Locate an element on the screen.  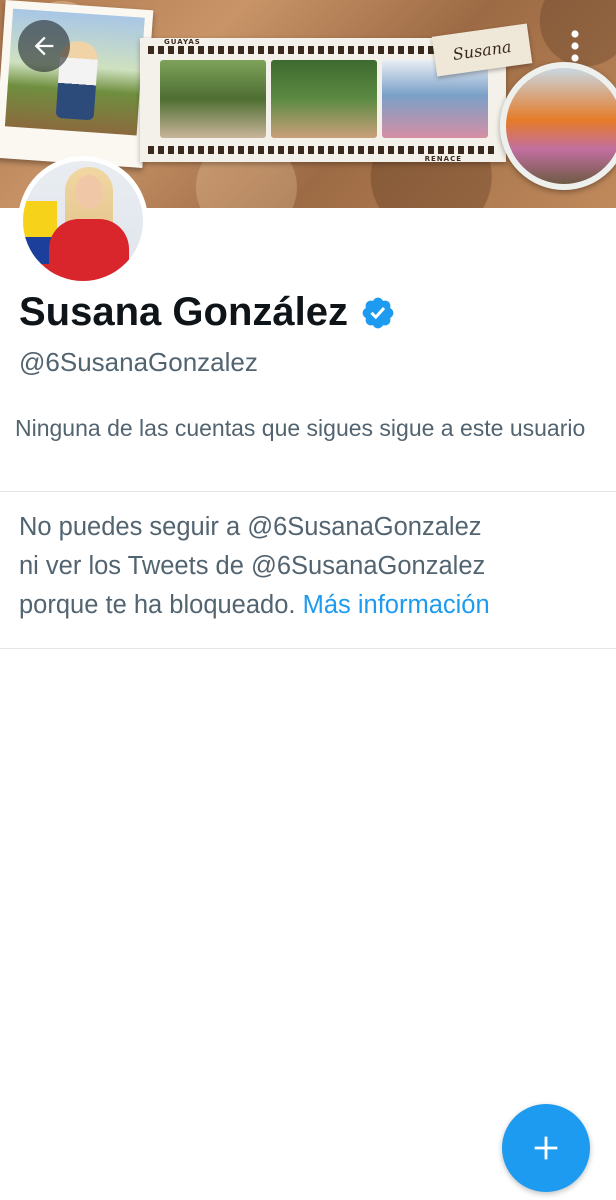
verified-badge-icon is located at coordinates (378, 313).